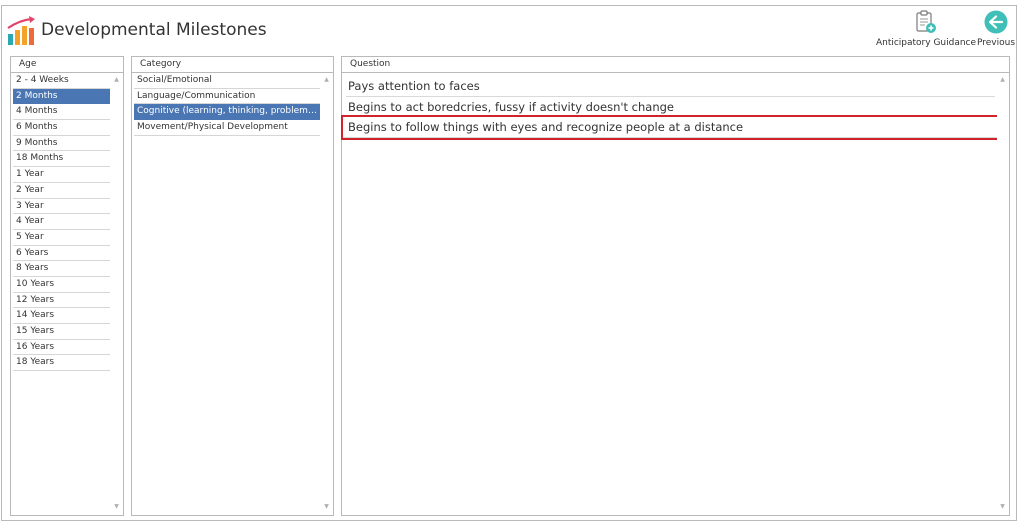 This screenshot has width=1021, height=524. Describe the element at coordinates (61, 269) in the screenshot. I see `age-list-item: 8 Years` at that location.